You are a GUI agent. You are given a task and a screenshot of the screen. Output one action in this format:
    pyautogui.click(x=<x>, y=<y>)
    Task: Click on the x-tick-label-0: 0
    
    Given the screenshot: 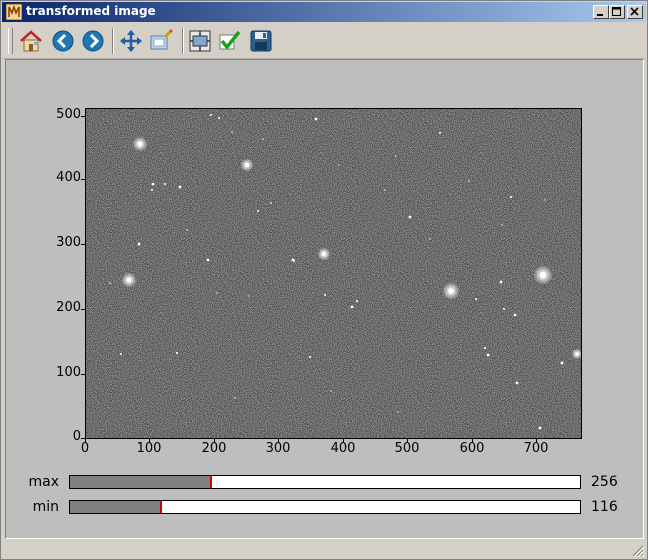 What is the action you would take?
    pyautogui.click(x=85, y=448)
    